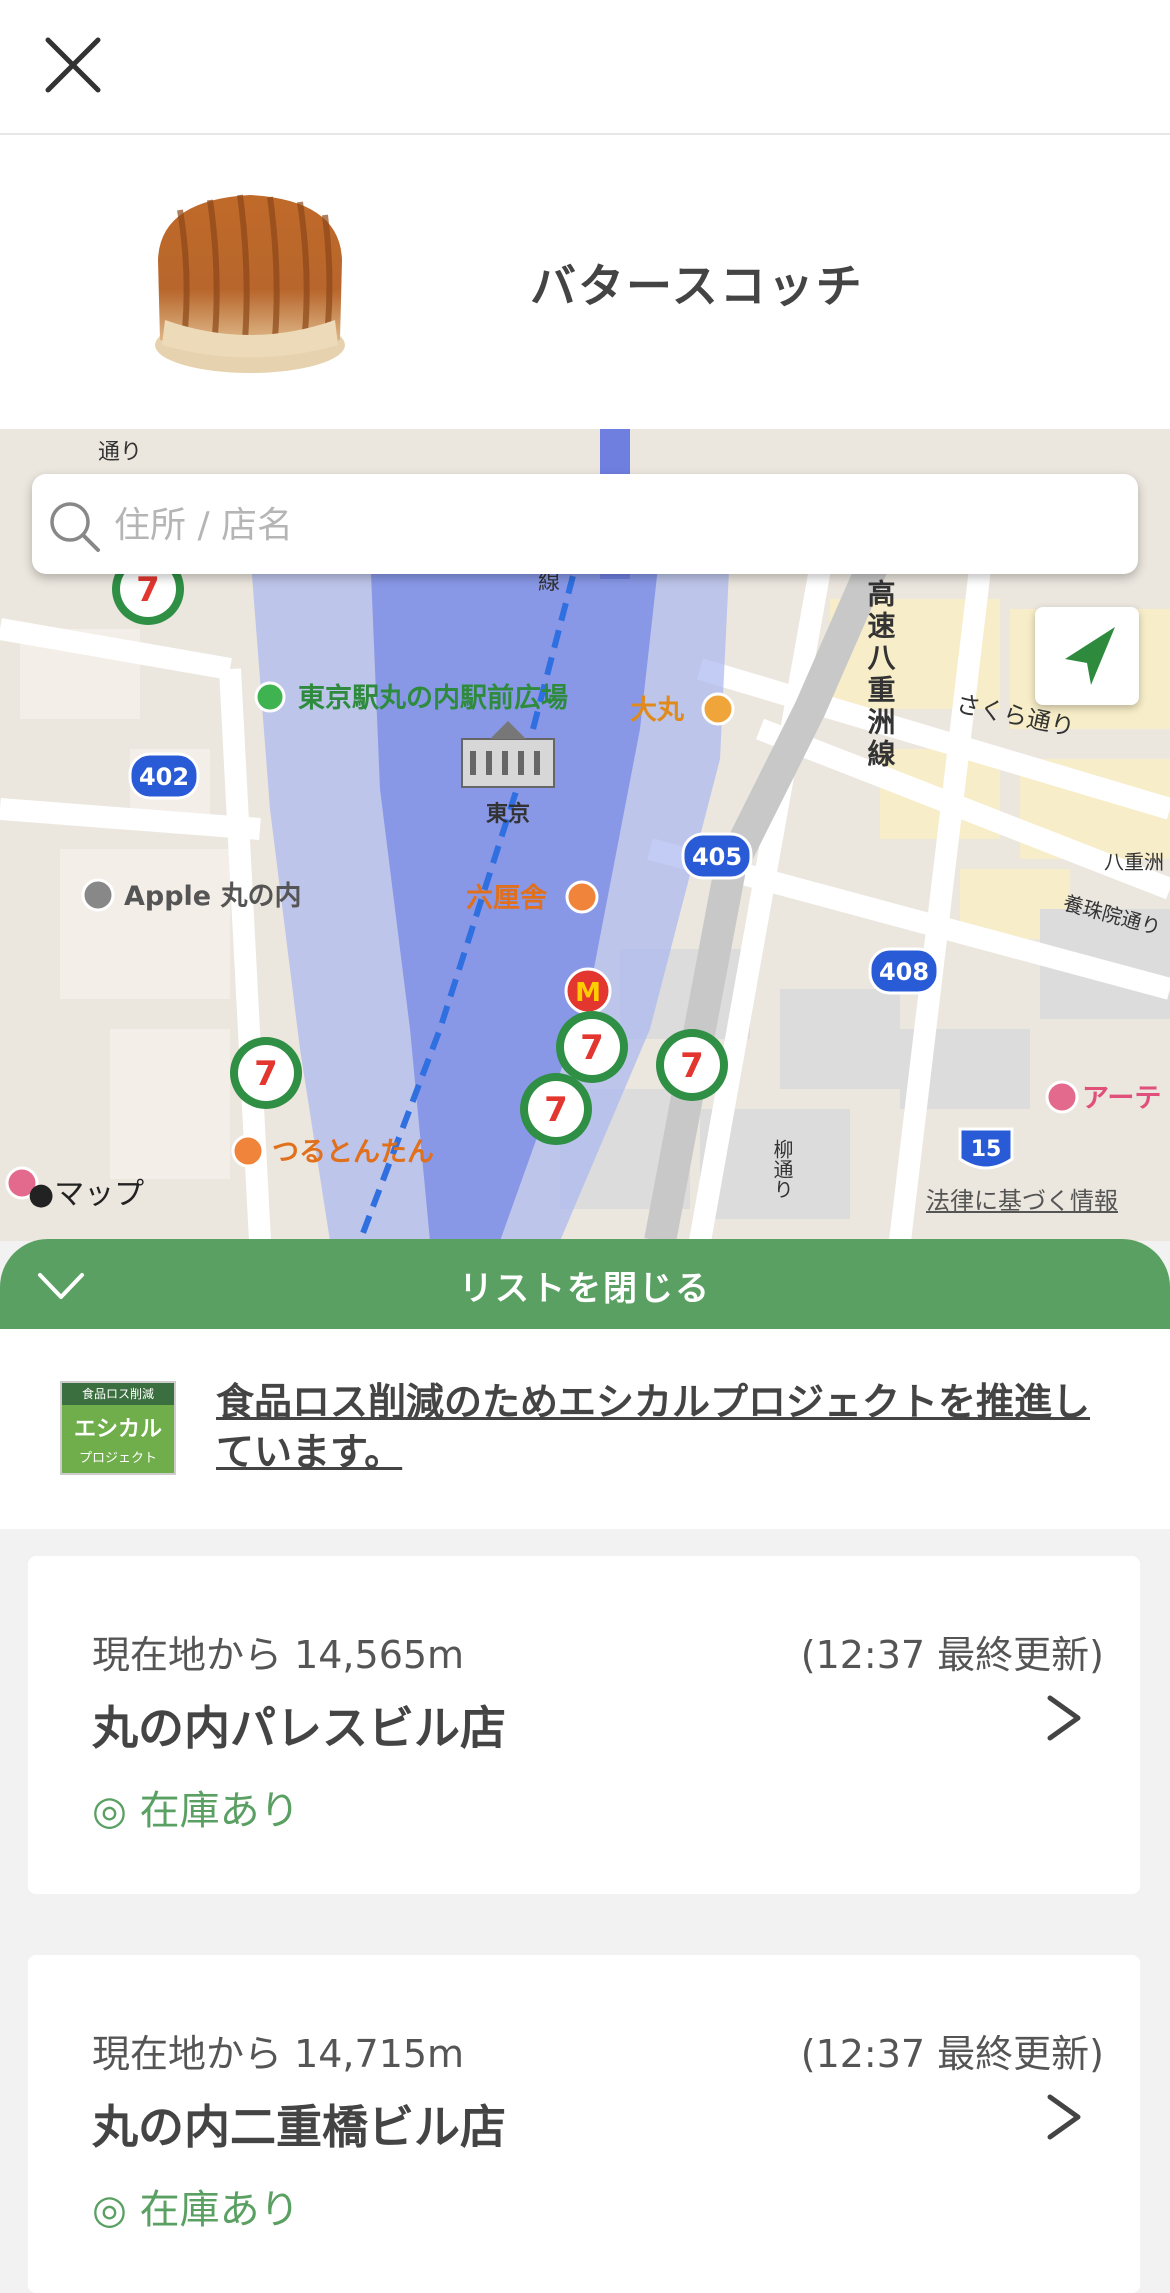 This screenshot has width=1170, height=2293. What do you see at coordinates (697, 286) in the screenshot?
I see `product-name: バタースコッチ` at bounding box center [697, 286].